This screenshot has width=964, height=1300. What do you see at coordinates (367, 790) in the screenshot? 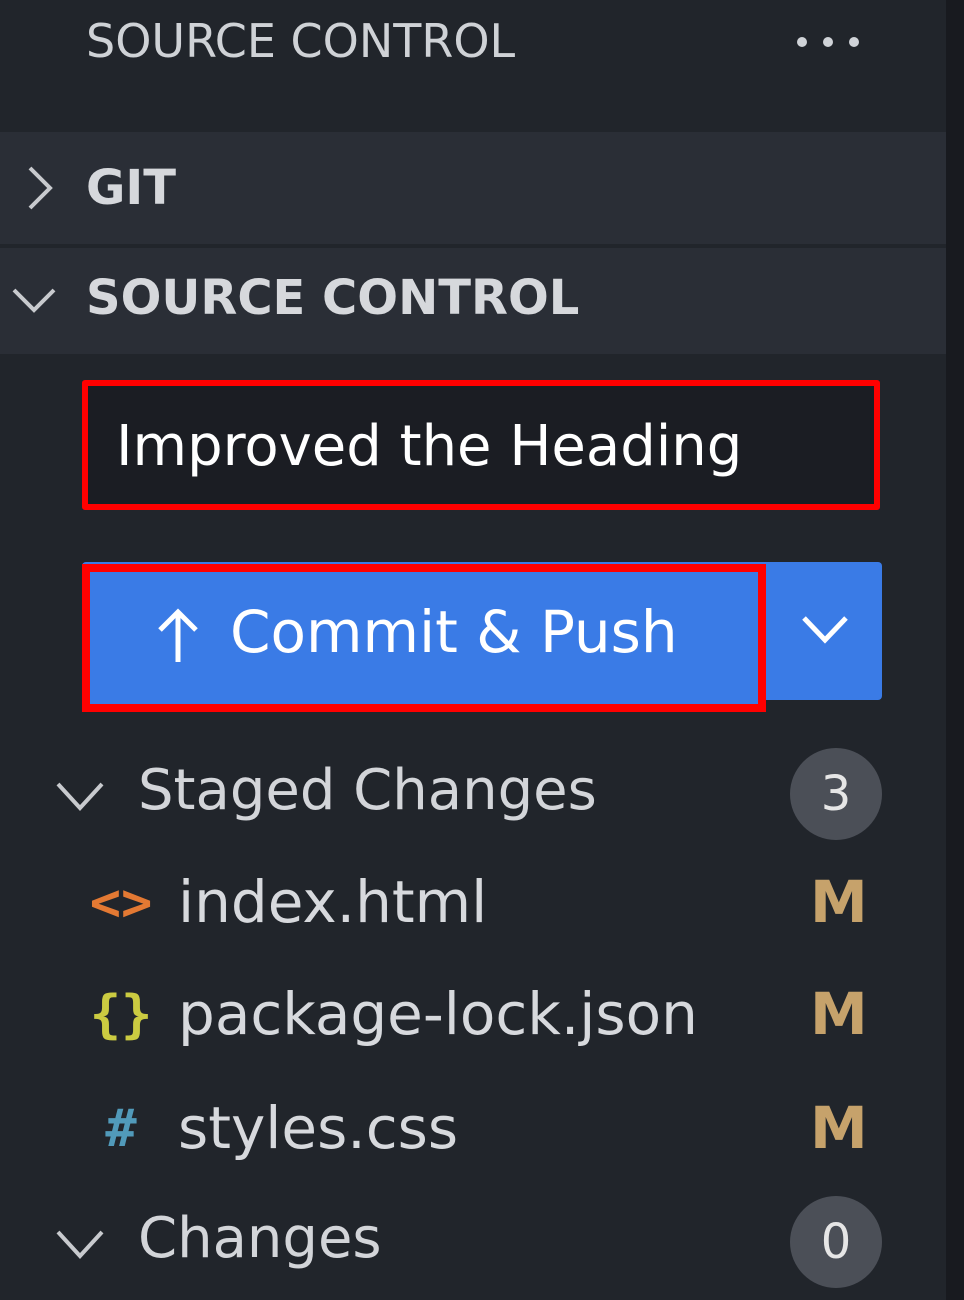
I see `staged-changes-label: Staged Changes` at bounding box center [367, 790].